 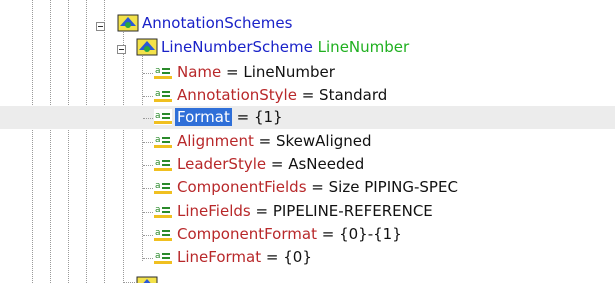 What do you see at coordinates (352, 211) in the screenshot?
I see `property-value: PIPELINE-REFERENCE` at bounding box center [352, 211].